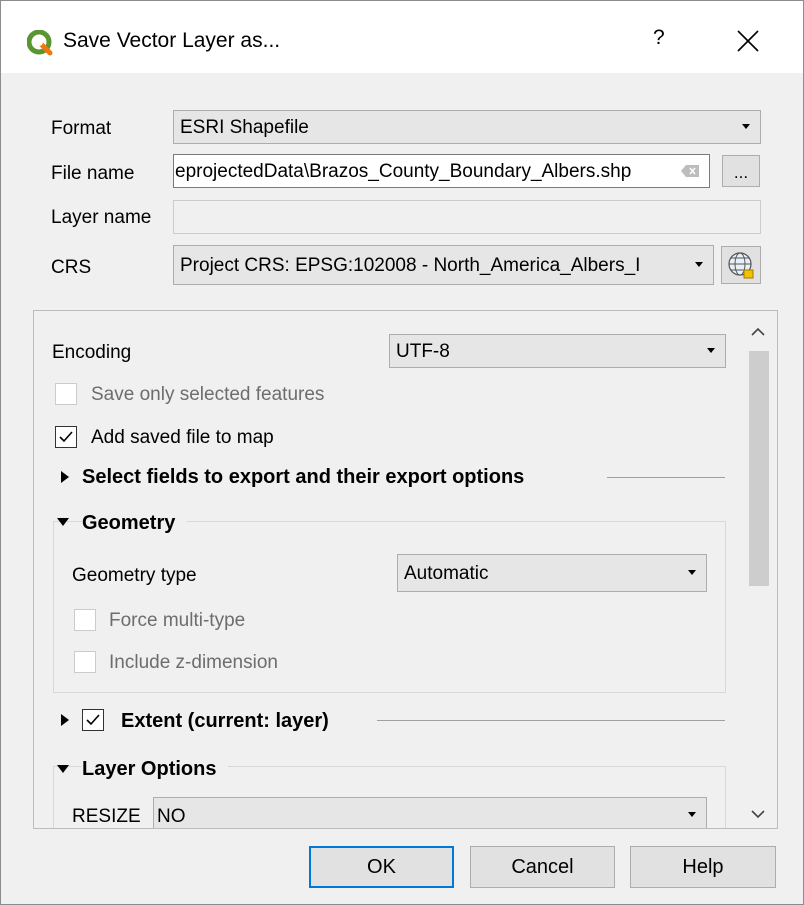 The height and width of the screenshot is (905, 804). I want to click on add-to-map-checkbox, so click(66, 437).